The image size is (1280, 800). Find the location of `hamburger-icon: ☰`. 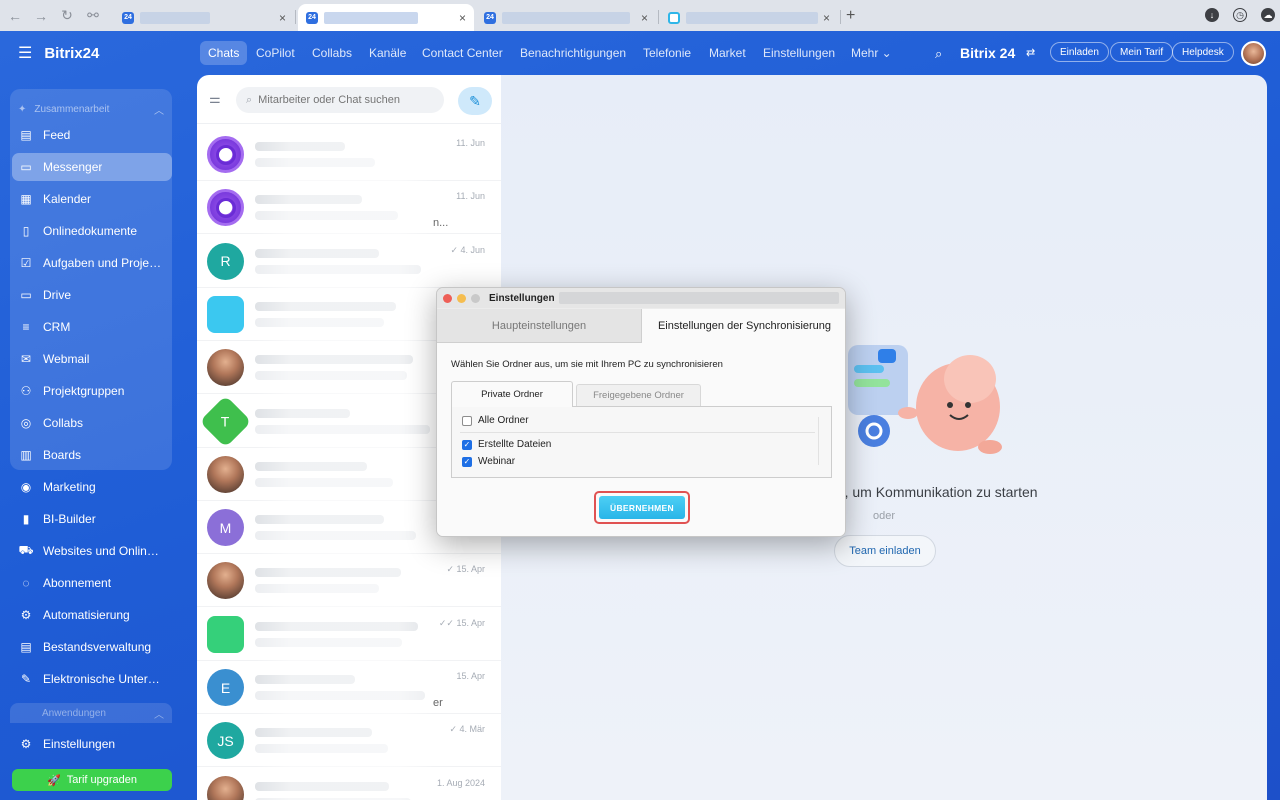

hamburger-icon: ☰ is located at coordinates (25, 53).